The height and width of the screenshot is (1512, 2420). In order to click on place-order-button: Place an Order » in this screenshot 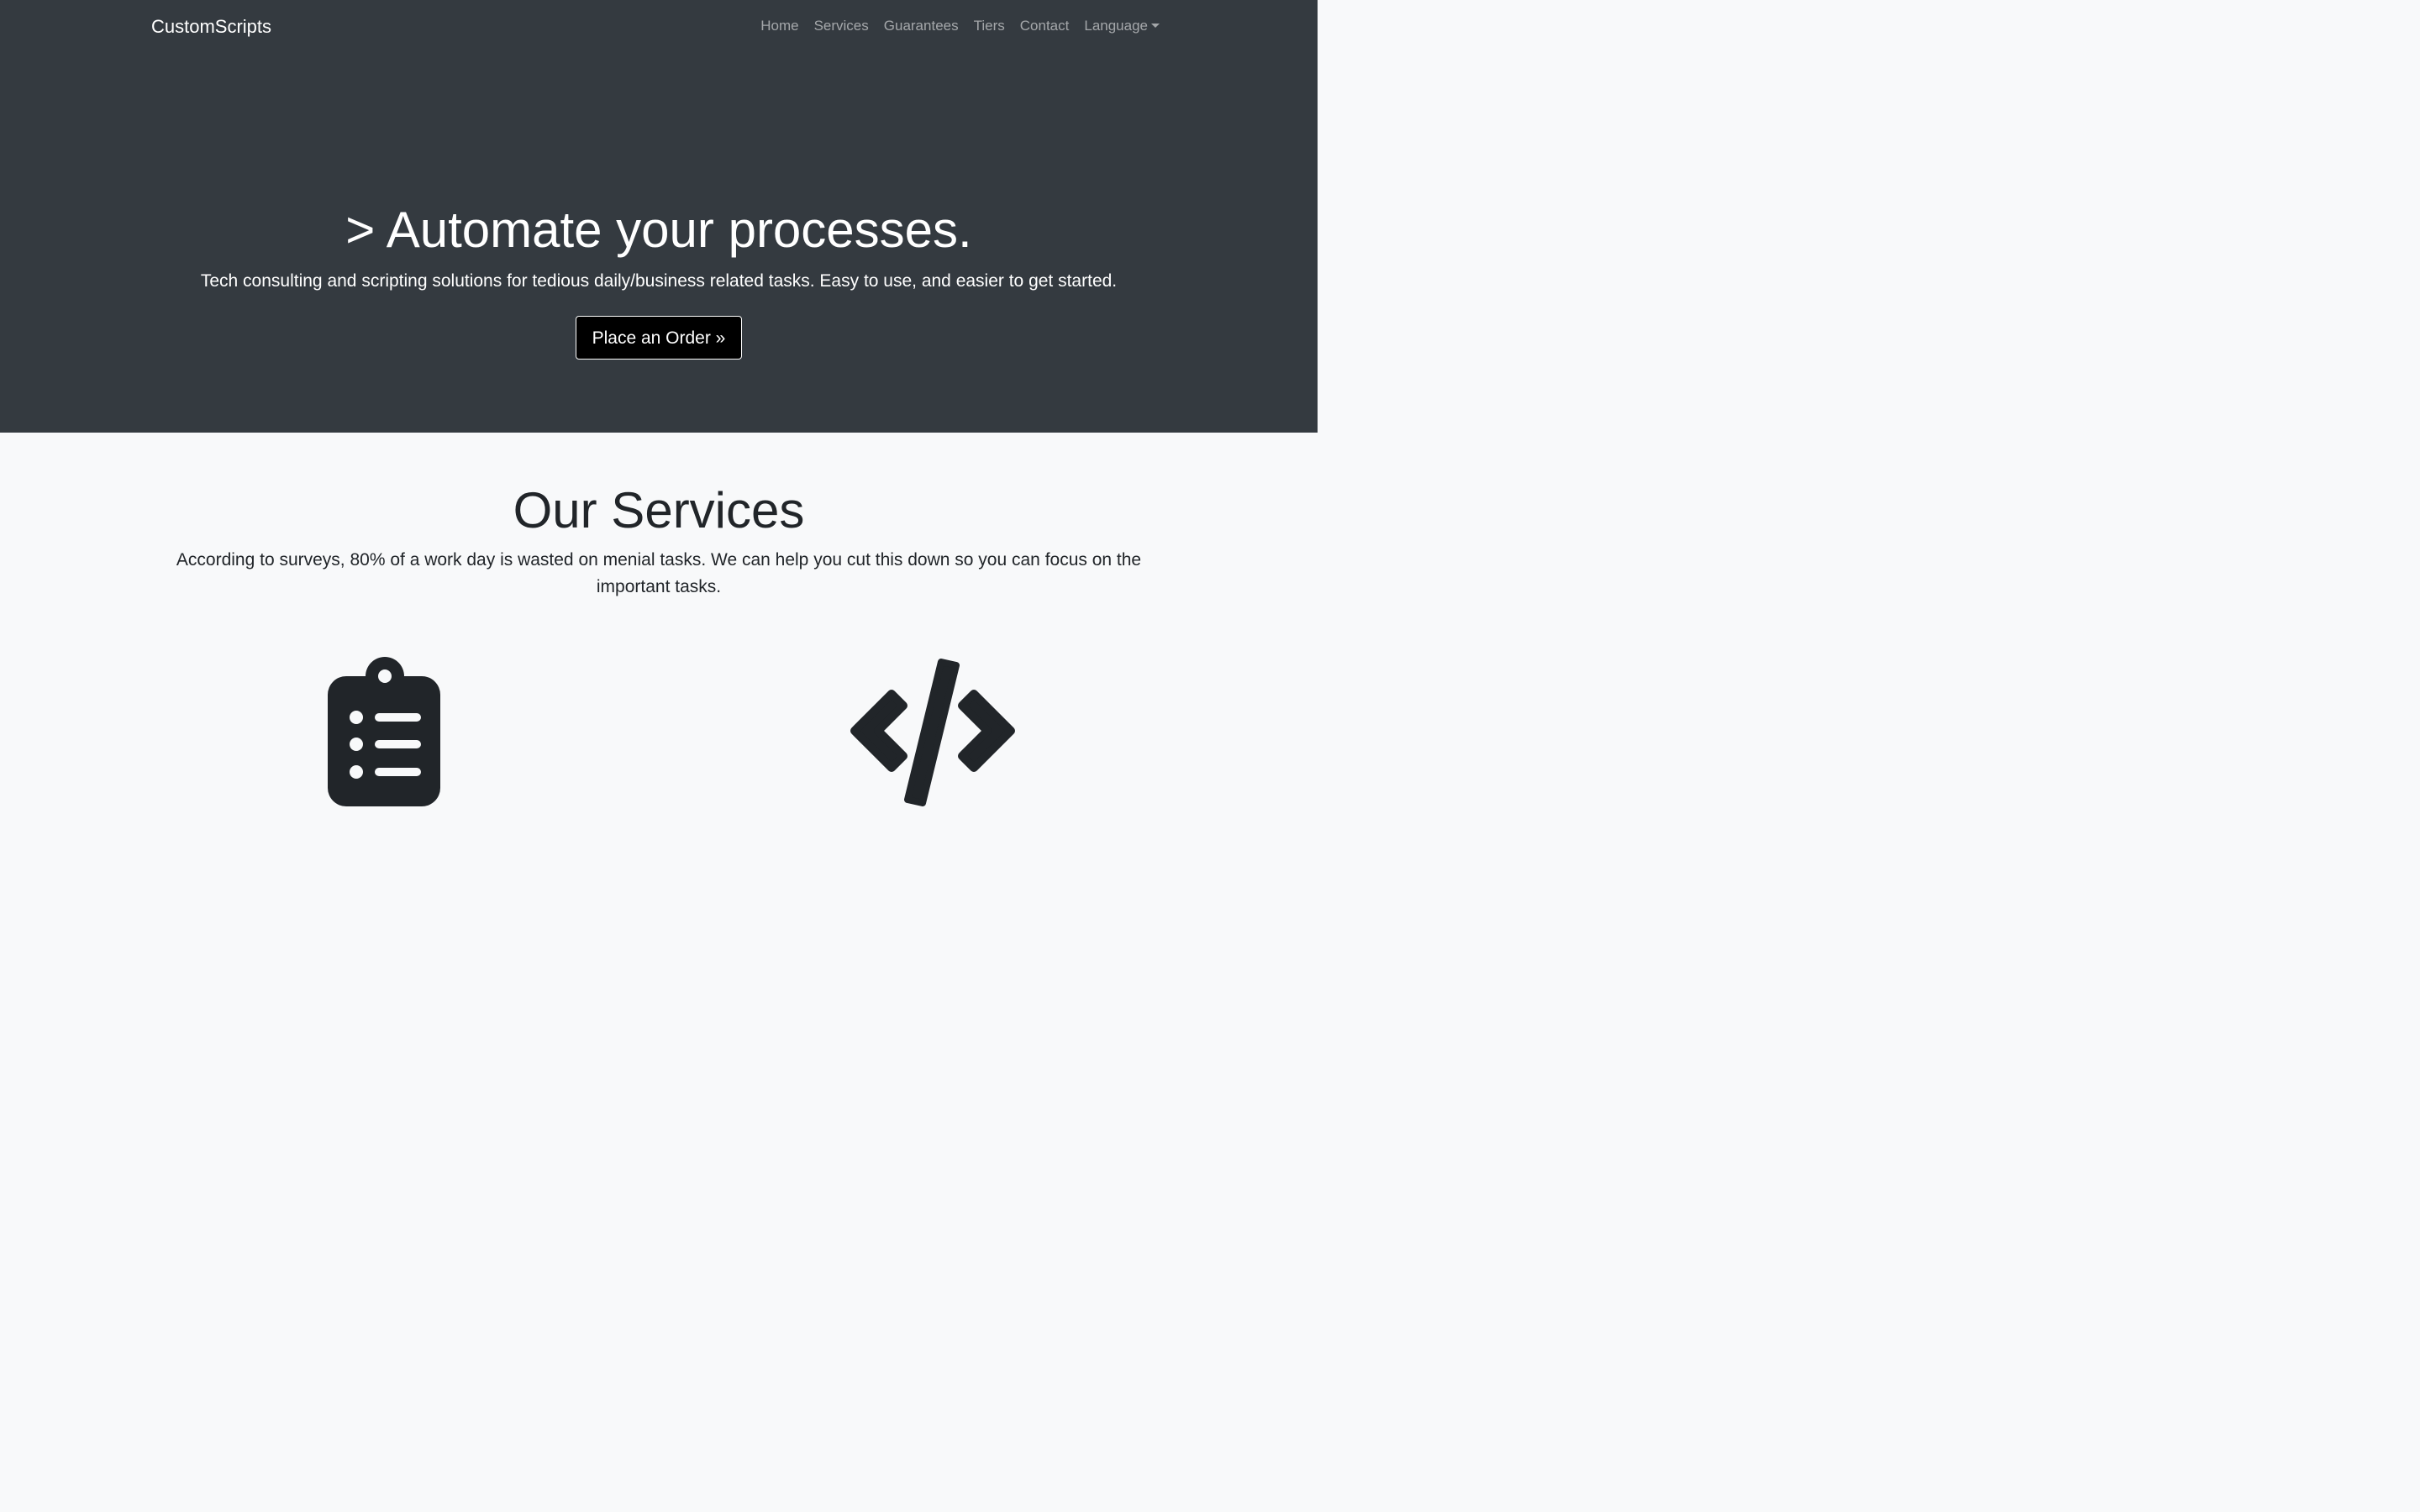, I will do `click(659, 338)`.